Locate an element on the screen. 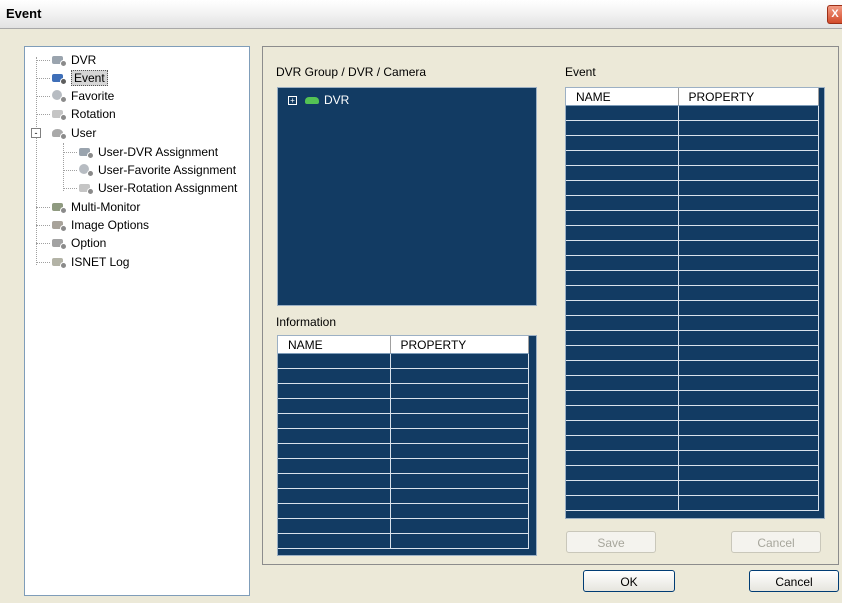 This screenshot has height=603, width=842. tree-item-multi-monitor: Multi-Monitor is located at coordinates (95, 207).